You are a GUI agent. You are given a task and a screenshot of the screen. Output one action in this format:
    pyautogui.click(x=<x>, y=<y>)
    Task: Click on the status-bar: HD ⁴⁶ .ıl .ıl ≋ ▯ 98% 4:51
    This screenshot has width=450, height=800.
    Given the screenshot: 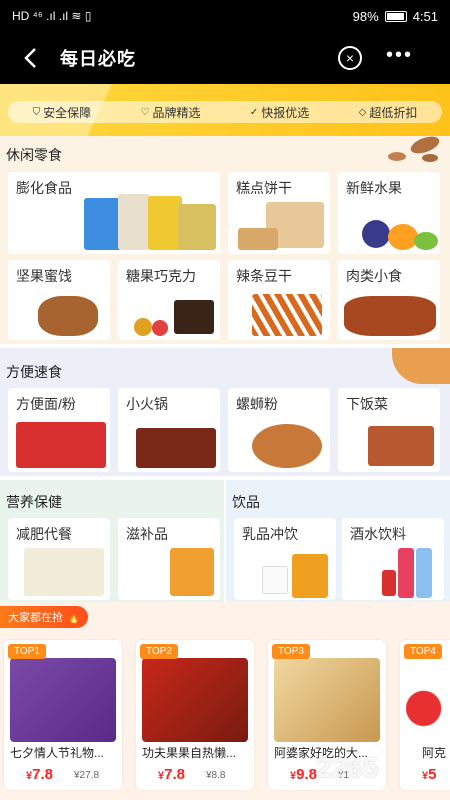 What is the action you would take?
    pyautogui.click(x=225, y=16)
    